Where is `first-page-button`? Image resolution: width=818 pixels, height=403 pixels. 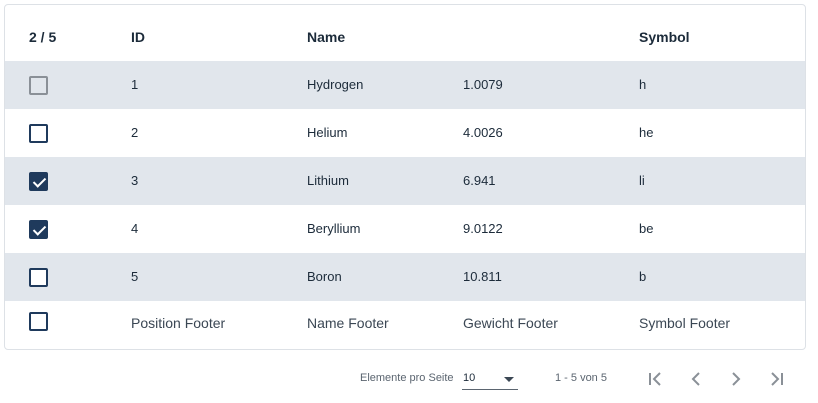 first-page-button is located at coordinates (656, 379).